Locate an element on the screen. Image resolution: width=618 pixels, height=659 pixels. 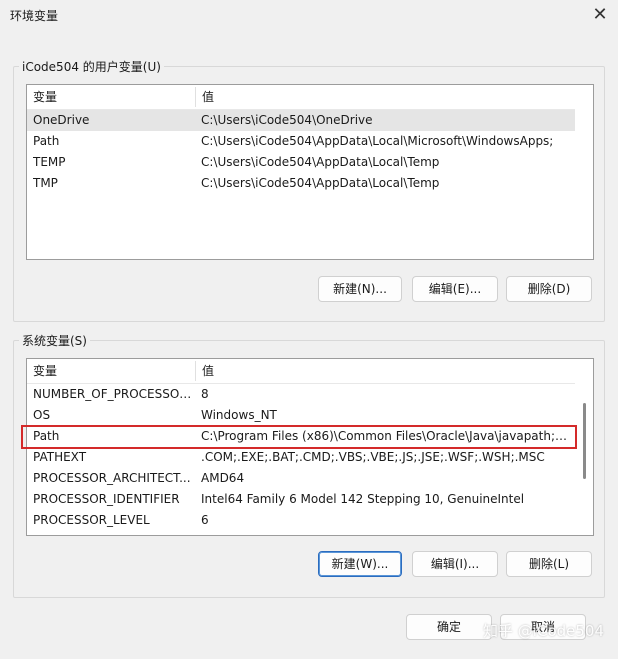
system-variables-header: 变量 值 is located at coordinates (301, 371).